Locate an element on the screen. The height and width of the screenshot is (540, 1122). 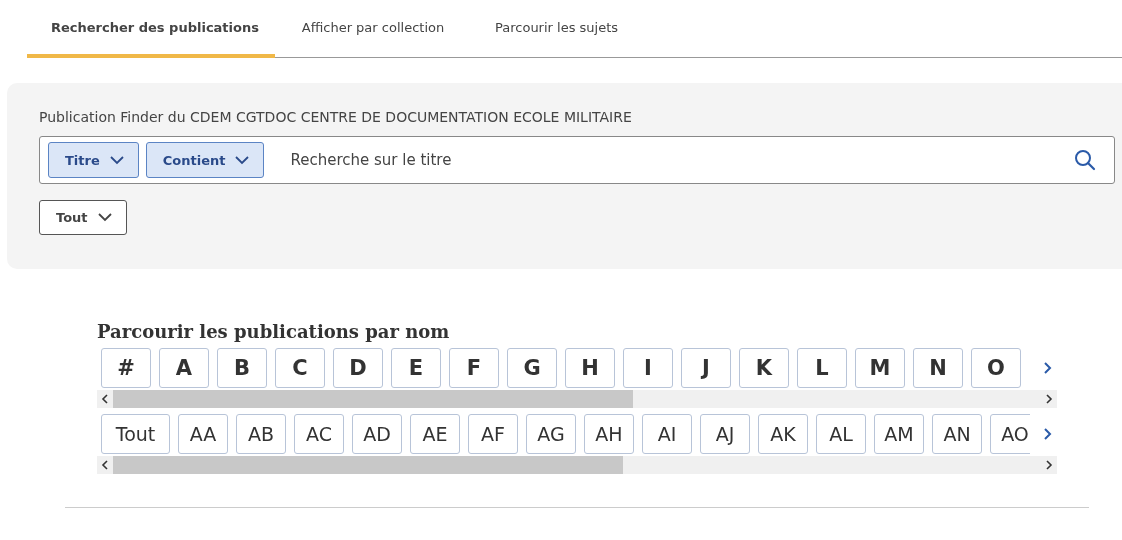
letter-button: AA is located at coordinates (203, 434).